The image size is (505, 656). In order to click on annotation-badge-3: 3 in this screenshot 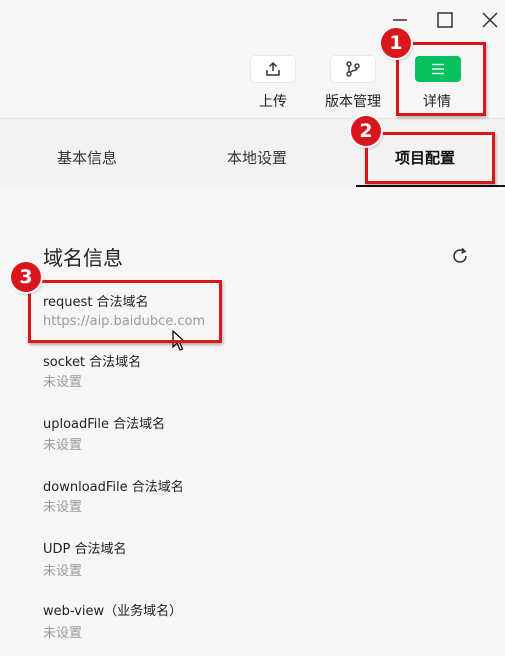, I will do `click(26, 277)`.